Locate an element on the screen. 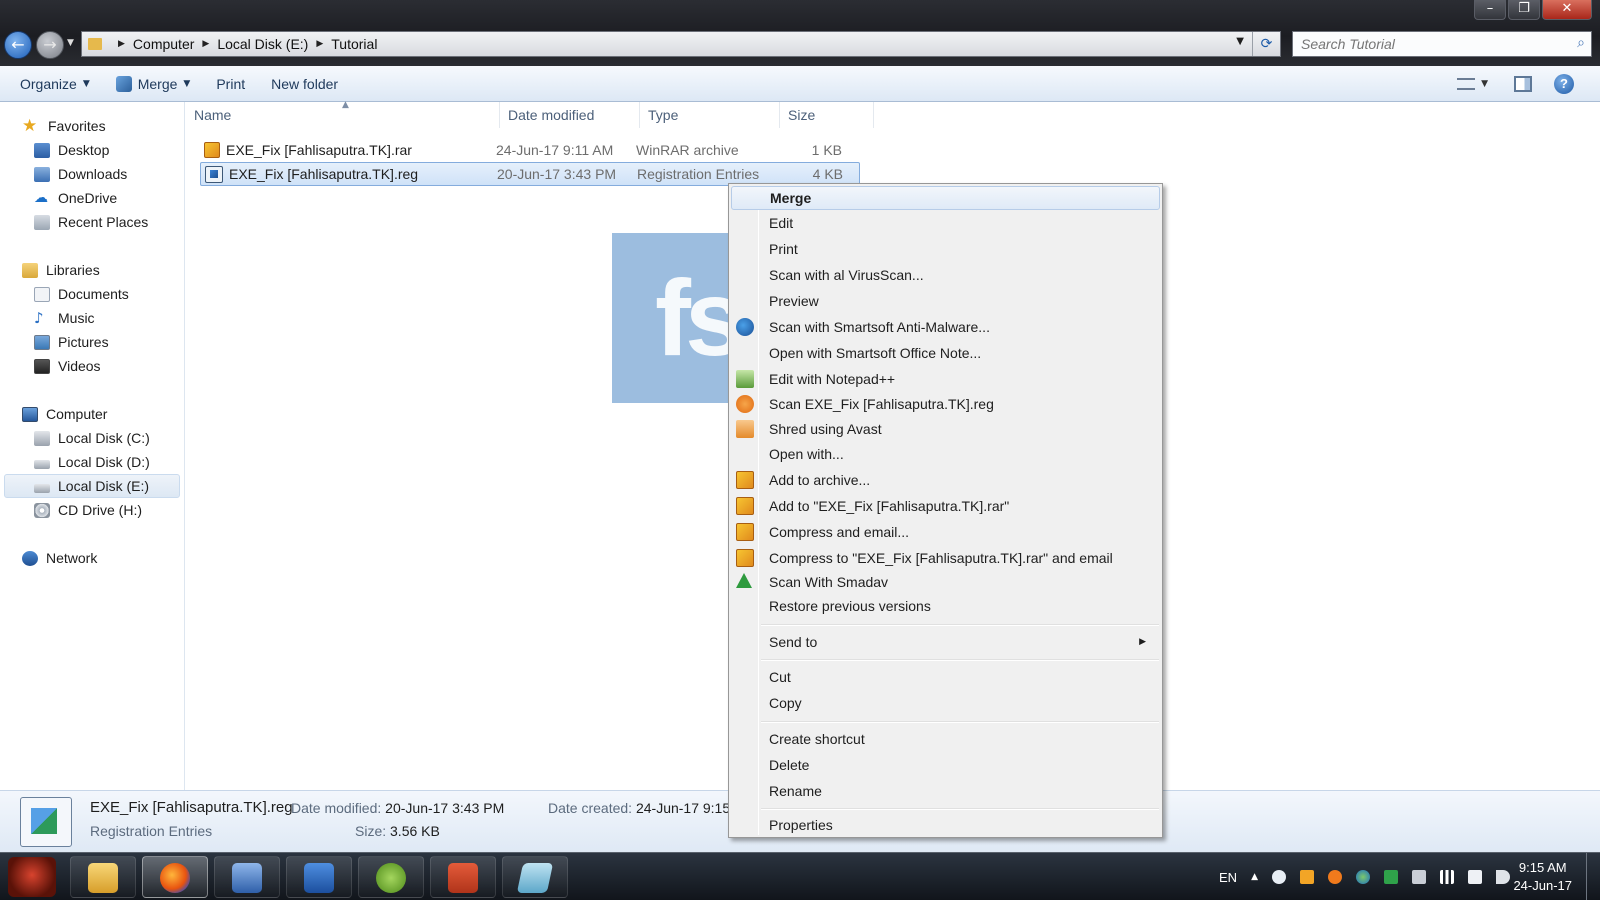 The width and height of the screenshot is (1600, 900). menu-item-print: Print is located at coordinates (945, 249).